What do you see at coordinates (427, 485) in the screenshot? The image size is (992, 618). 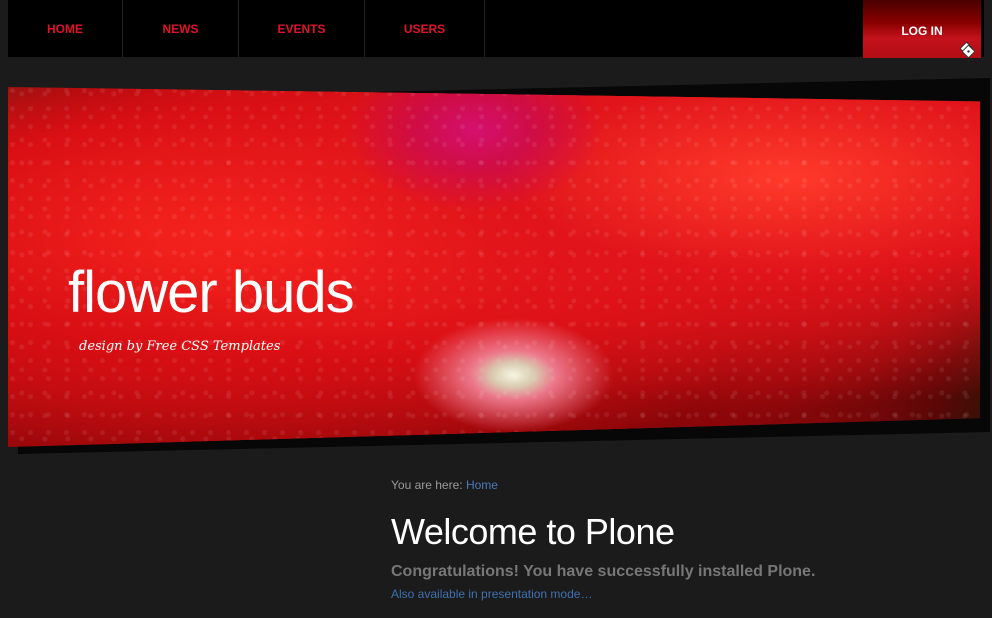 I see `breadcrumb-prefix: You are here:` at bounding box center [427, 485].